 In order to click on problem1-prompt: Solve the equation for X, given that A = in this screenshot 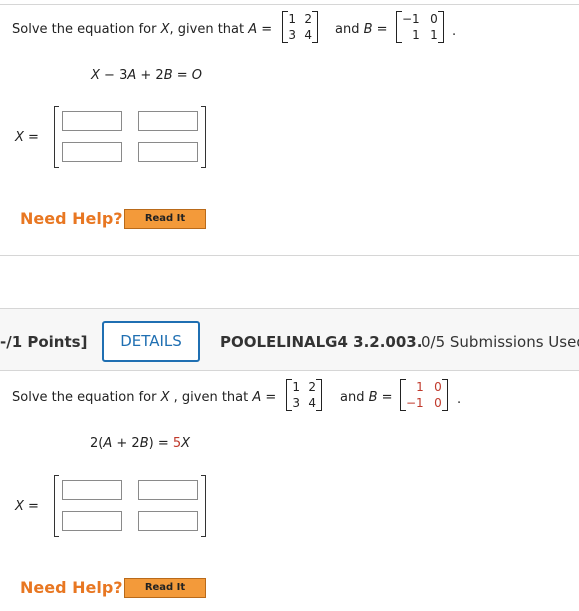, I will do `click(142, 29)`.